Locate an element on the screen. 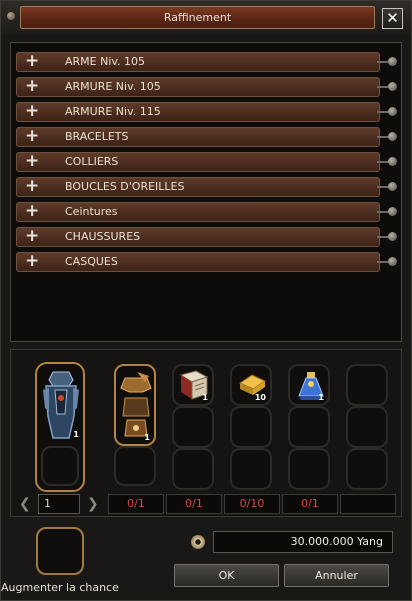  main-item-slot: 1 is located at coordinates (60, 427).